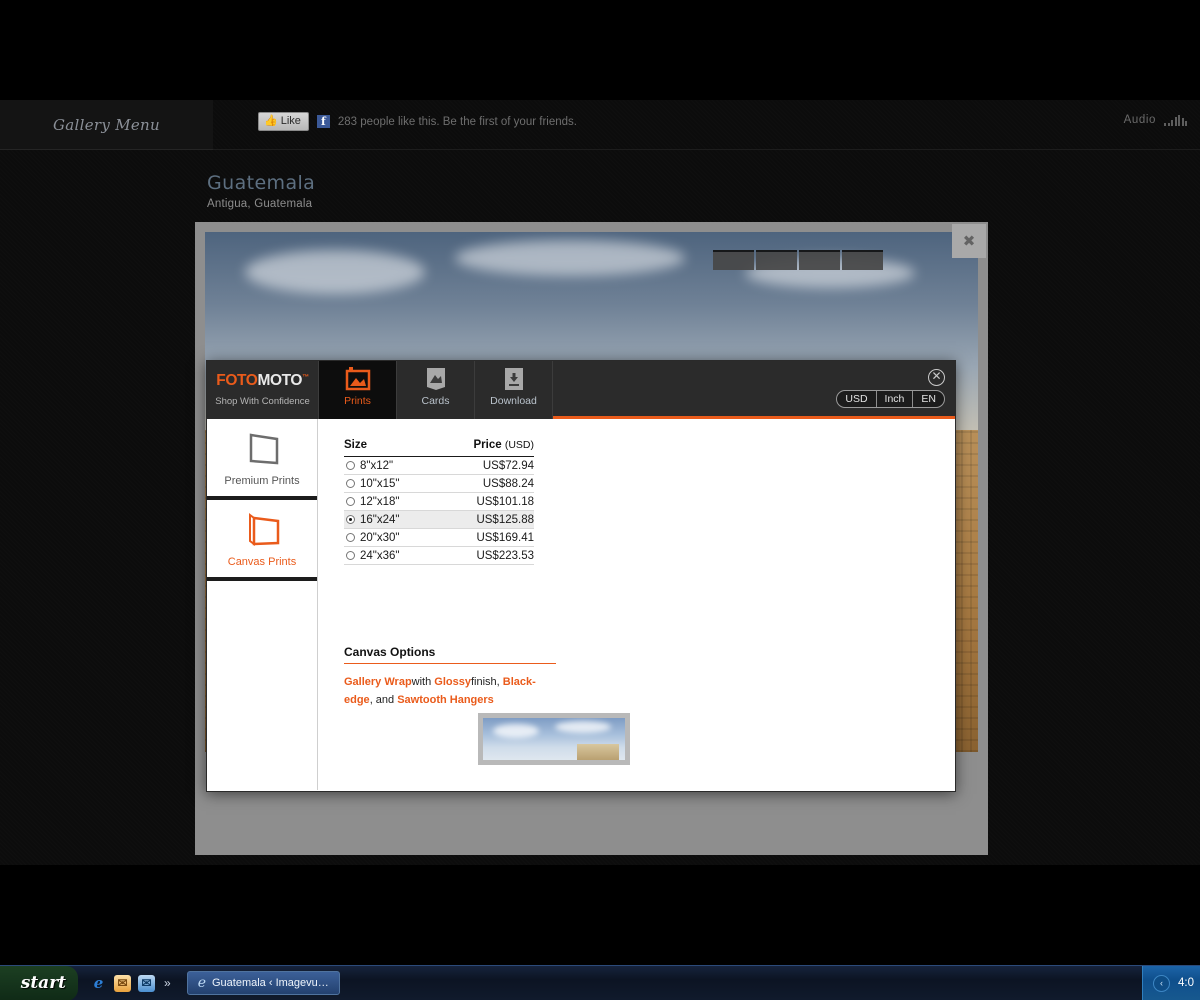 Image resolution: width=1200 pixels, height=1000 pixels. What do you see at coordinates (283, 121) in the screenshot?
I see `facebook-like-button: 👍 Like` at bounding box center [283, 121].